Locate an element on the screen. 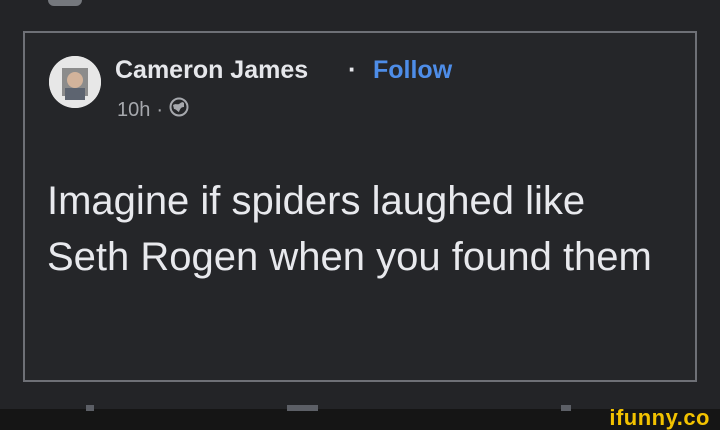 The width and height of the screenshot is (720, 430). avatar-photo is located at coordinates (75, 82).